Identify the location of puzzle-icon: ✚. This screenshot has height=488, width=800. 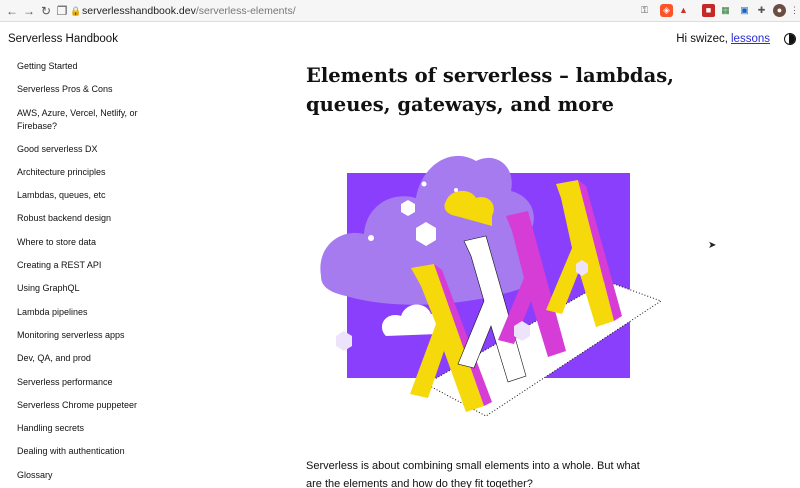
(761, 10).